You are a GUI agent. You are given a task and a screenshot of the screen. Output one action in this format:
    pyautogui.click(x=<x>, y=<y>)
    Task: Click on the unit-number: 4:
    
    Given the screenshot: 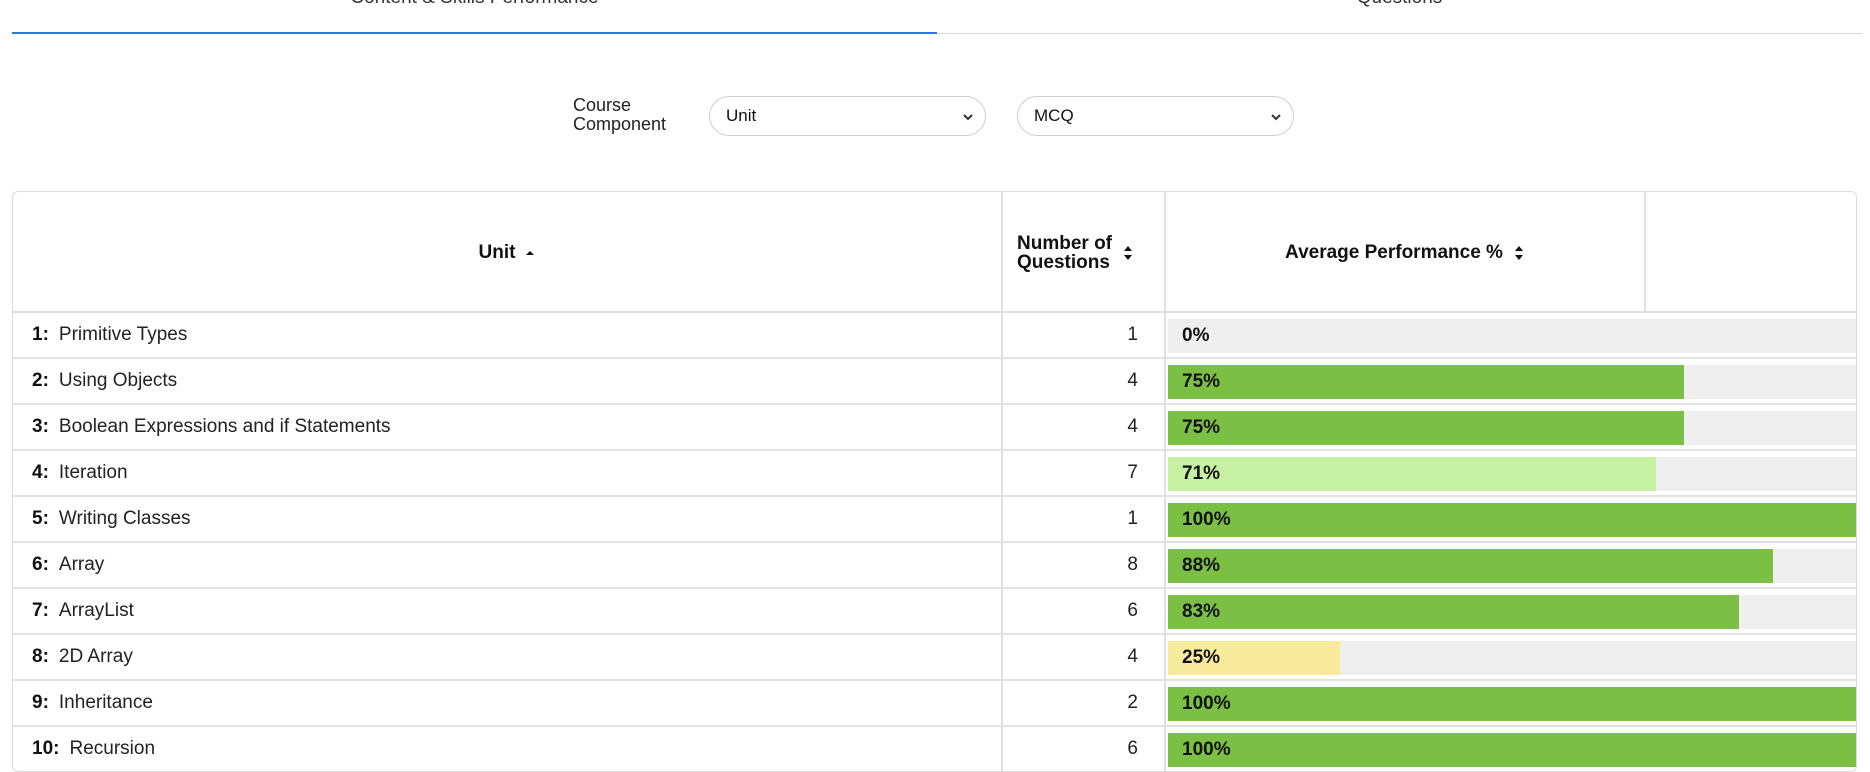 What is the action you would take?
    pyautogui.click(x=40, y=472)
    